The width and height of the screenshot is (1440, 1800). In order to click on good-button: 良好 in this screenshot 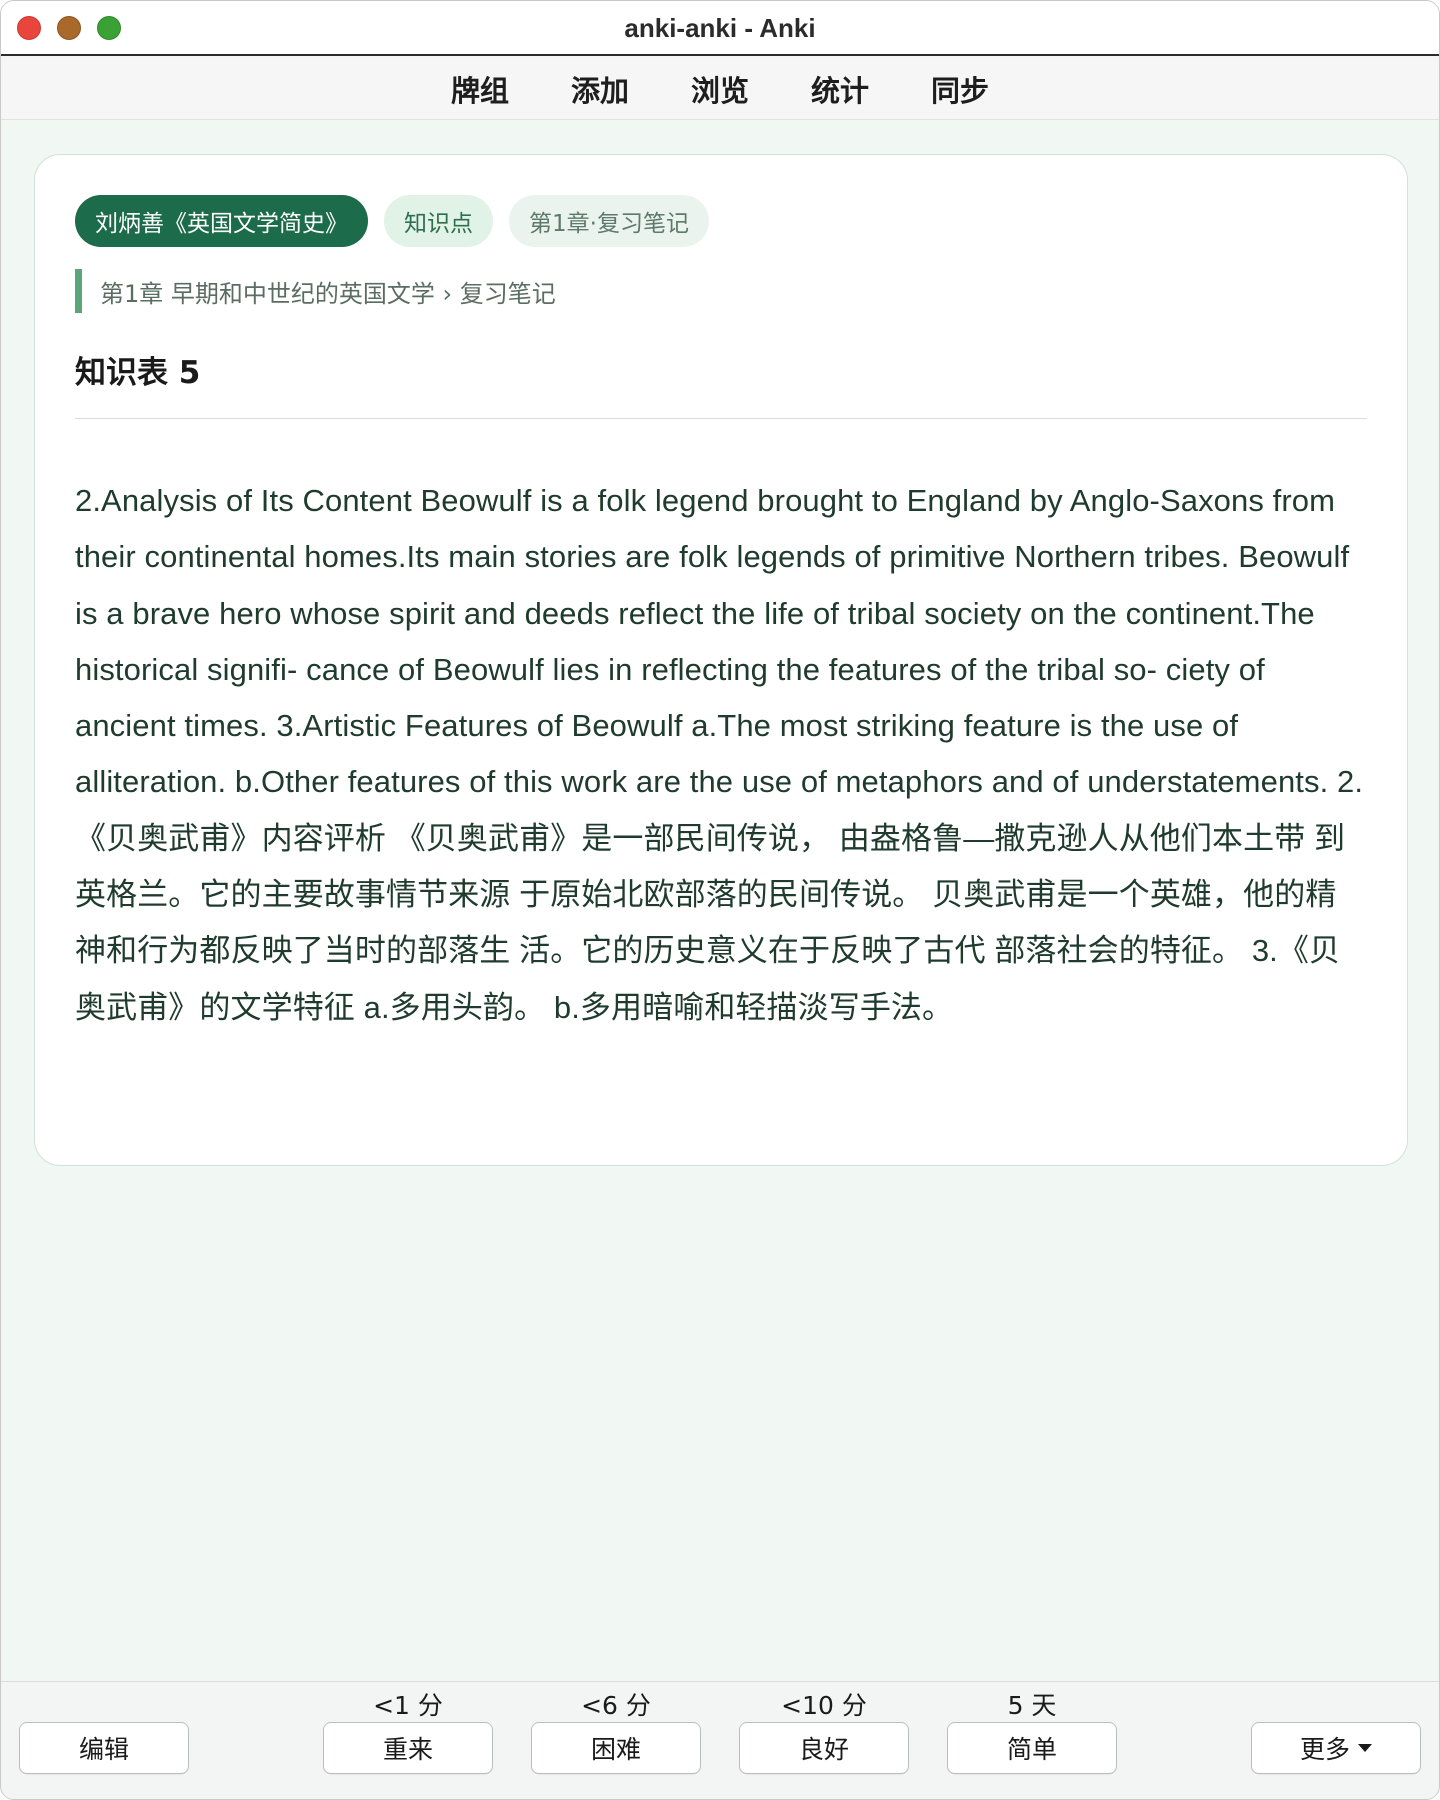, I will do `click(824, 1748)`.